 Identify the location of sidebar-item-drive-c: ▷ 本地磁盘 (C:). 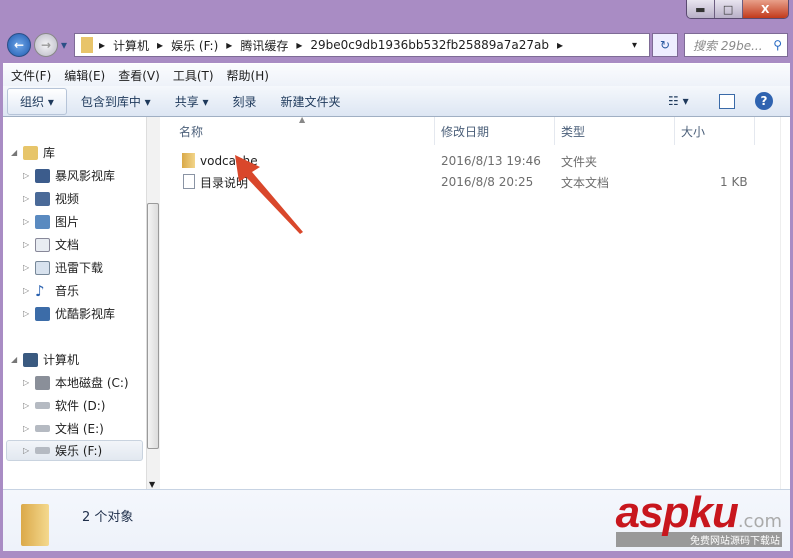
(84, 382).